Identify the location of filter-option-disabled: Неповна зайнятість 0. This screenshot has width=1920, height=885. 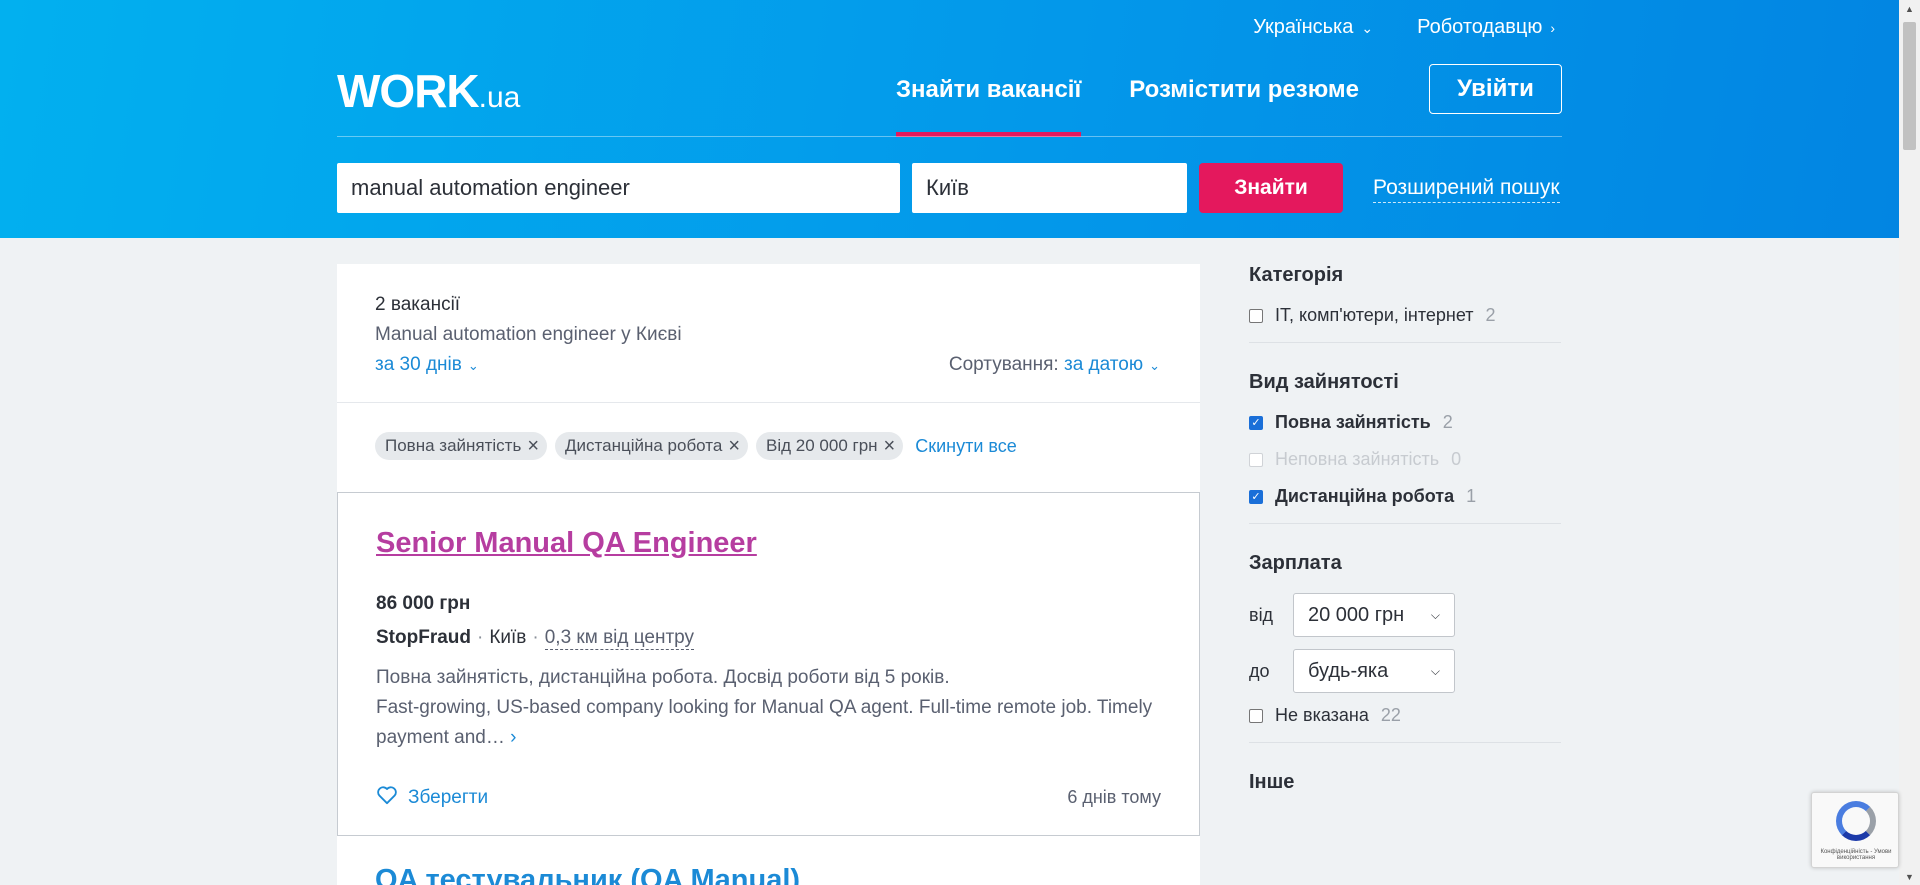
(1405, 459).